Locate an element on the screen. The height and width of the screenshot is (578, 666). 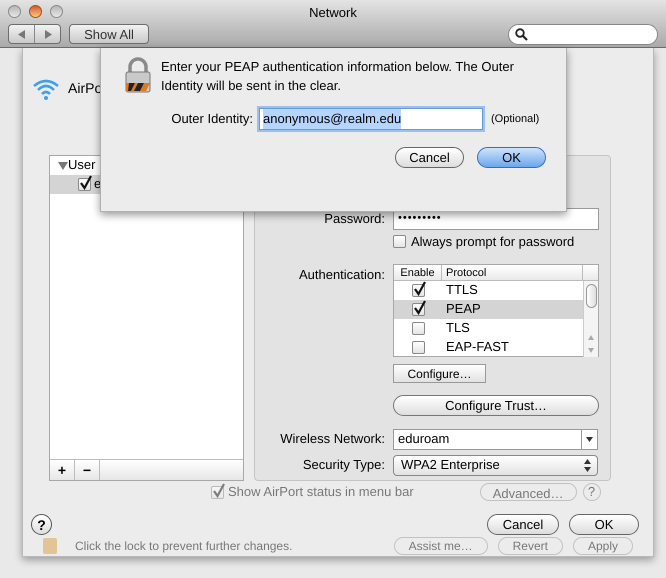
field-label: Outer Identity: is located at coordinates (211, 119).